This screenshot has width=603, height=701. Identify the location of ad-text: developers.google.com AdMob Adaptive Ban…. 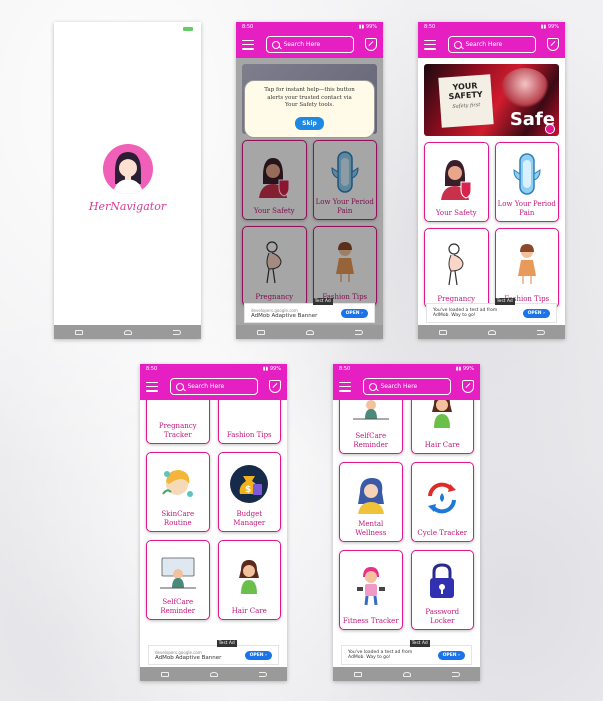
(284, 313).